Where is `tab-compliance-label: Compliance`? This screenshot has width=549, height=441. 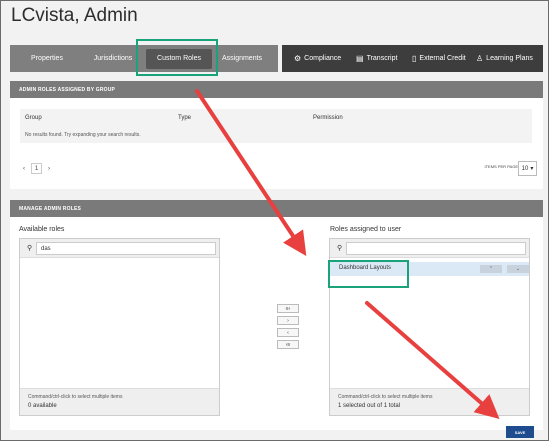 tab-compliance-label: Compliance is located at coordinates (323, 58).